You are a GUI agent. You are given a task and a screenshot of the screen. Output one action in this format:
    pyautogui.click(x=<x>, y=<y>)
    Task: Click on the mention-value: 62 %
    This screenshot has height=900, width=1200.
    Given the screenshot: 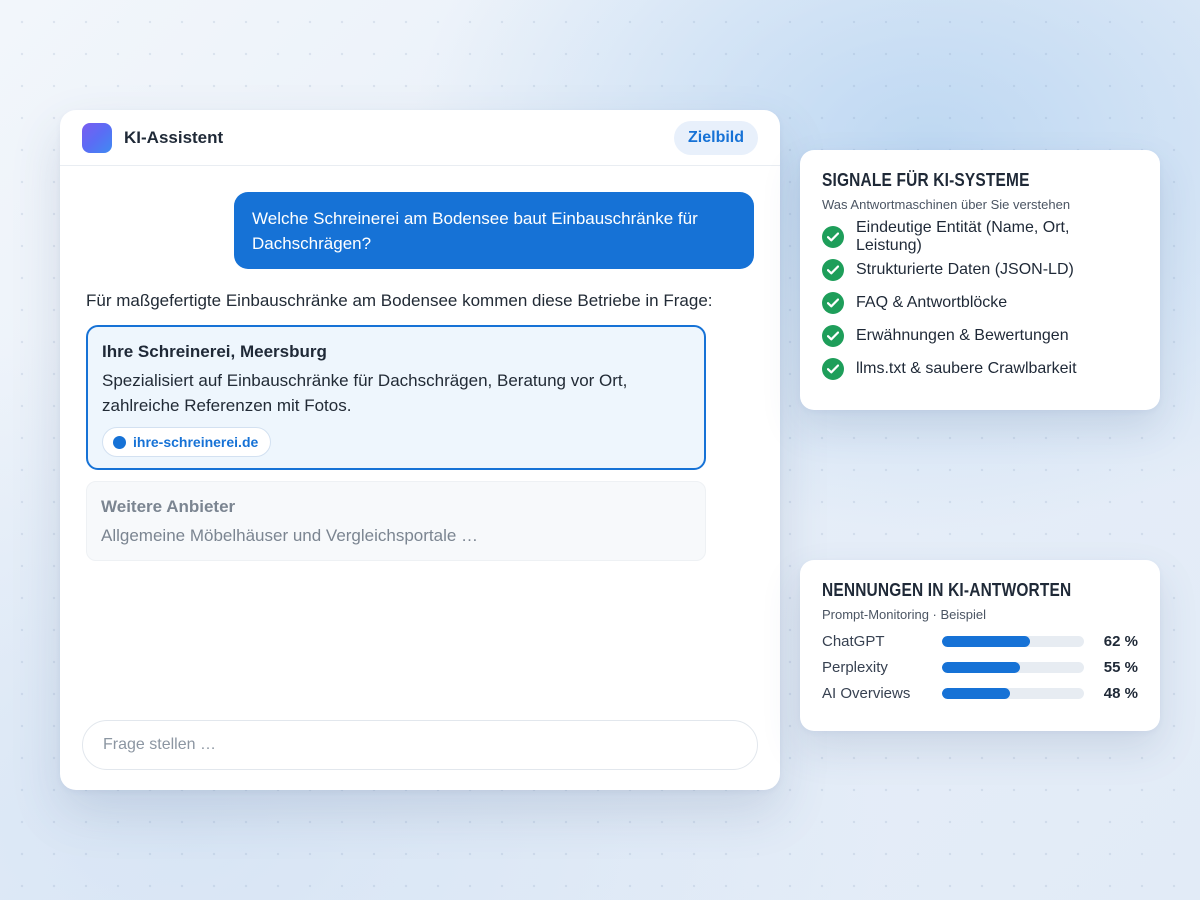 What is the action you would take?
    pyautogui.click(x=1120, y=641)
    